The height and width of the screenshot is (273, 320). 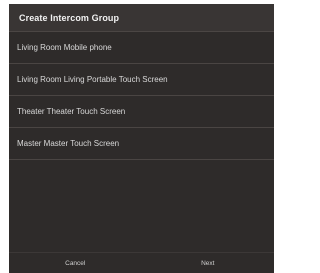 What do you see at coordinates (208, 263) in the screenshot?
I see `next-button: Next` at bounding box center [208, 263].